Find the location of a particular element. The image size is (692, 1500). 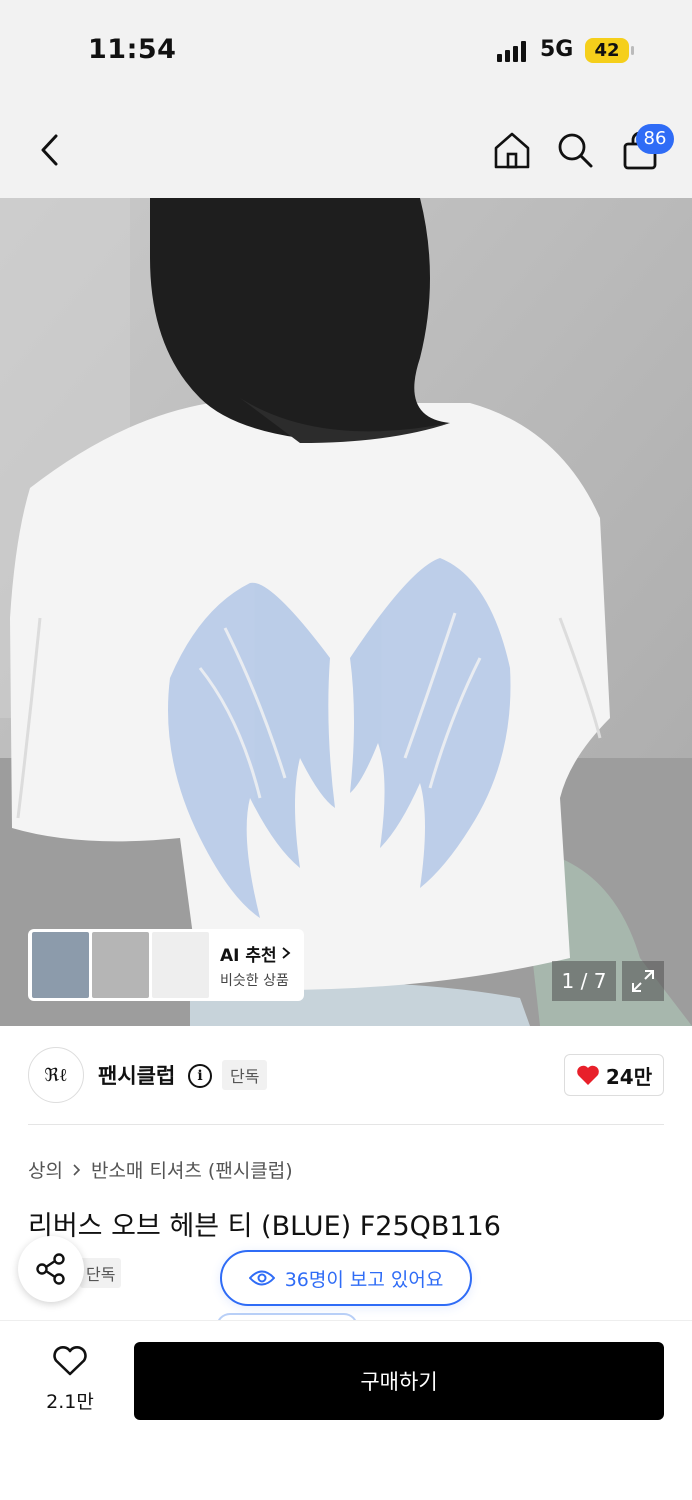

buy-button: 구매하기 is located at coordinates (399, 1381).